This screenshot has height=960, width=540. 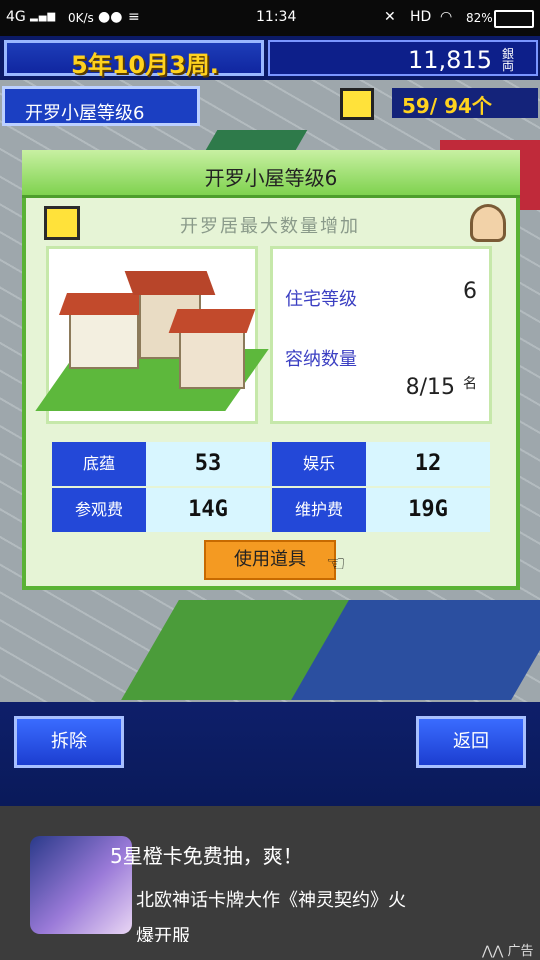 What do you see at coordinates (470, 384) in the screenshot?
I see `capacity-unit: 名` at bounding box center [470, 384].